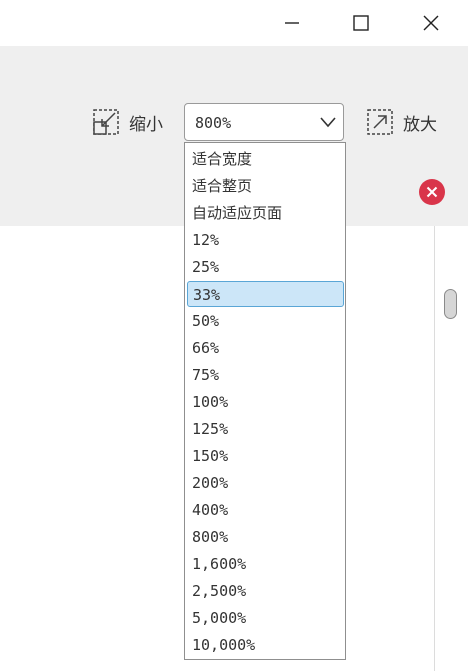 This screenshot has height=671, width=468. I want to click on minimize-icon, so click(292, 23).